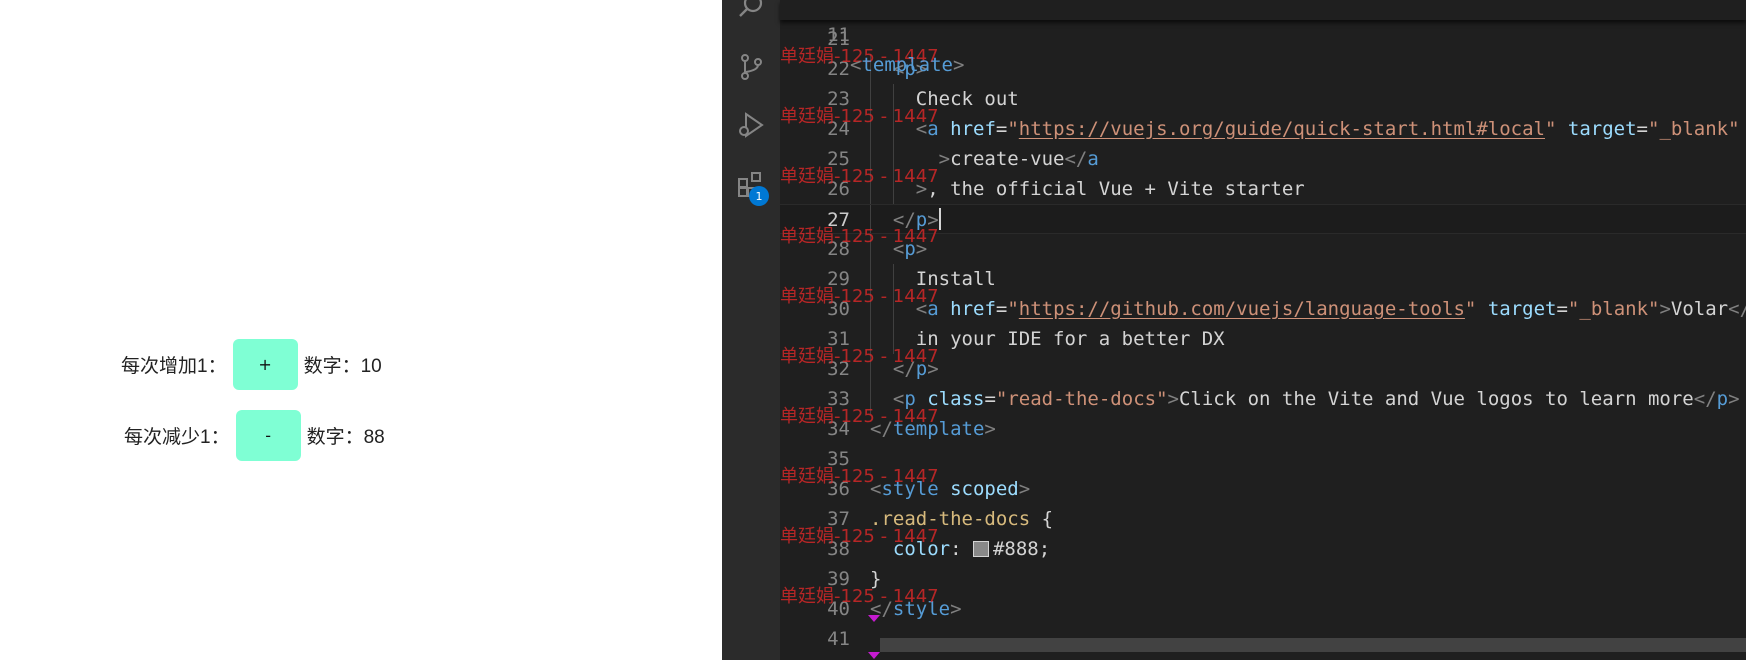  I want to click on line-number: 41, so click(838, 639).